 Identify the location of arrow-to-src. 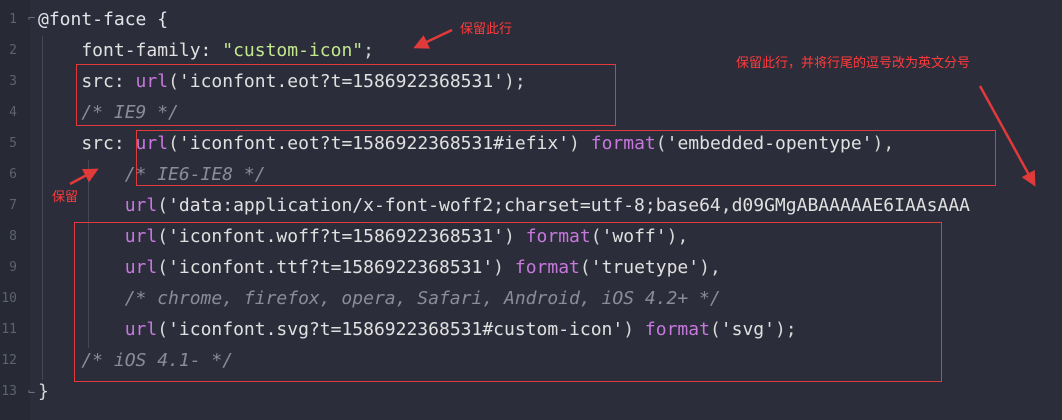
(84, 177).